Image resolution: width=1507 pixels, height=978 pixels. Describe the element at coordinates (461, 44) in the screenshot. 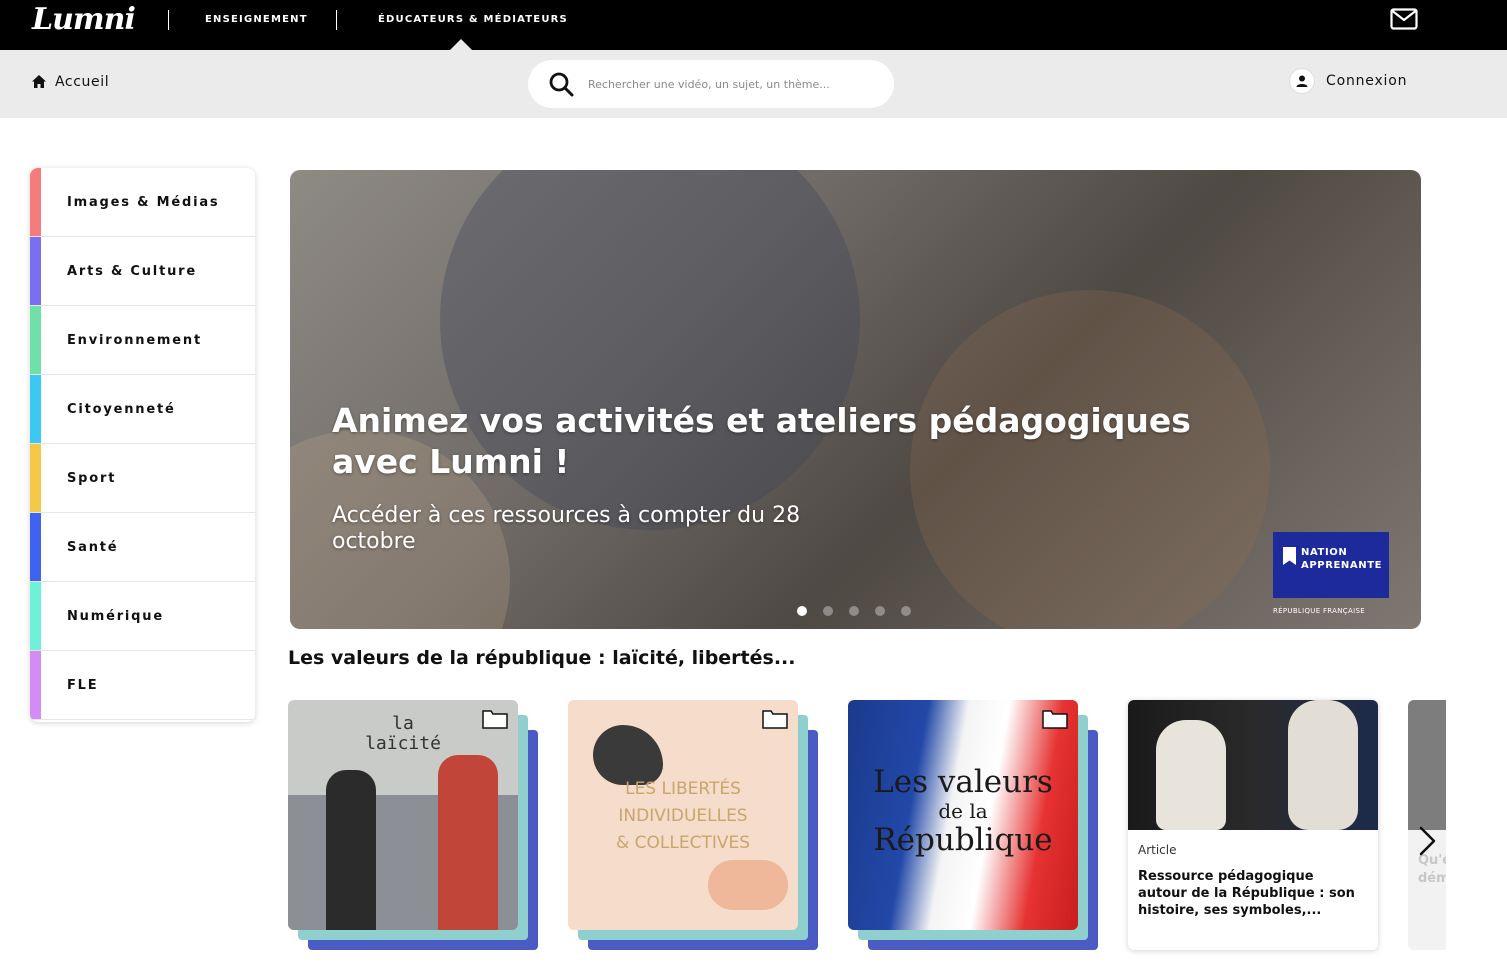

I see `active-nav-indicator` at that location.